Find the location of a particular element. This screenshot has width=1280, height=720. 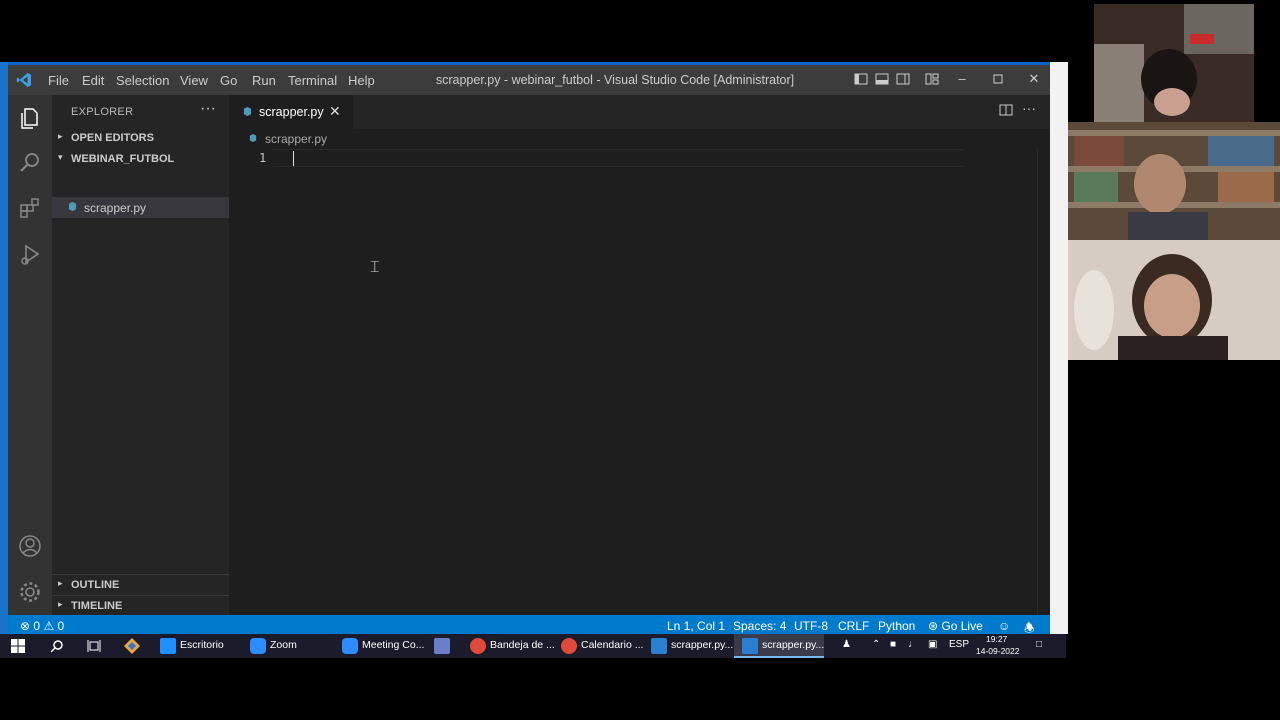

taskbar-label: Escritorio is located at coordinates (202, 645).